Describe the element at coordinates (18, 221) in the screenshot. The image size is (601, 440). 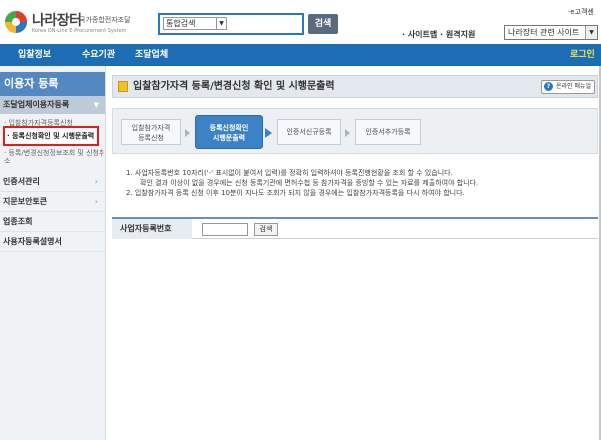
I see `sidebar-item-label: 업종조회` at that location.